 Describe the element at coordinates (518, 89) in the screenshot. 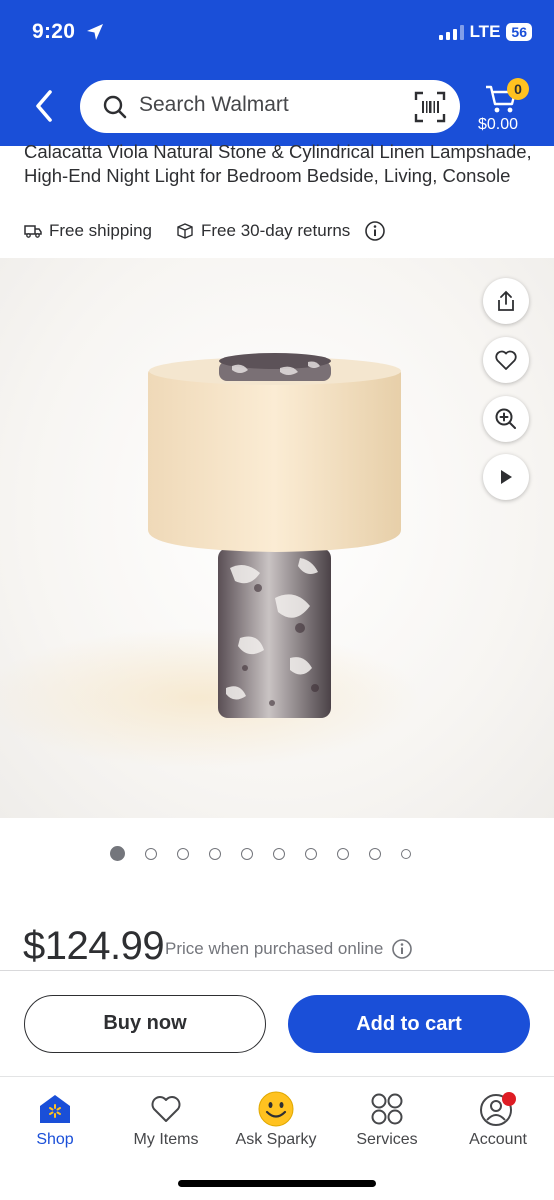

I see `cart-count-badge: 0` at that location.